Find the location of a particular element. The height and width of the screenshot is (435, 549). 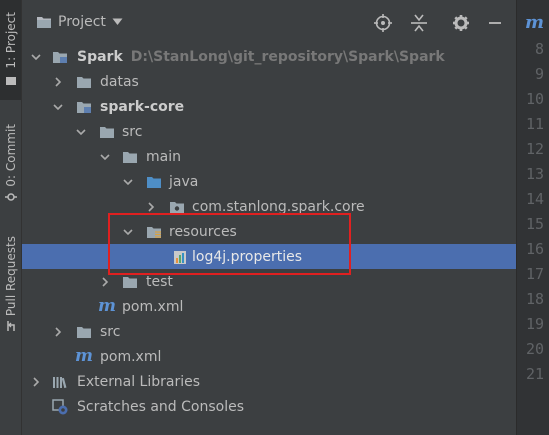

line-number: 21 is located at coordinates (534, 374).